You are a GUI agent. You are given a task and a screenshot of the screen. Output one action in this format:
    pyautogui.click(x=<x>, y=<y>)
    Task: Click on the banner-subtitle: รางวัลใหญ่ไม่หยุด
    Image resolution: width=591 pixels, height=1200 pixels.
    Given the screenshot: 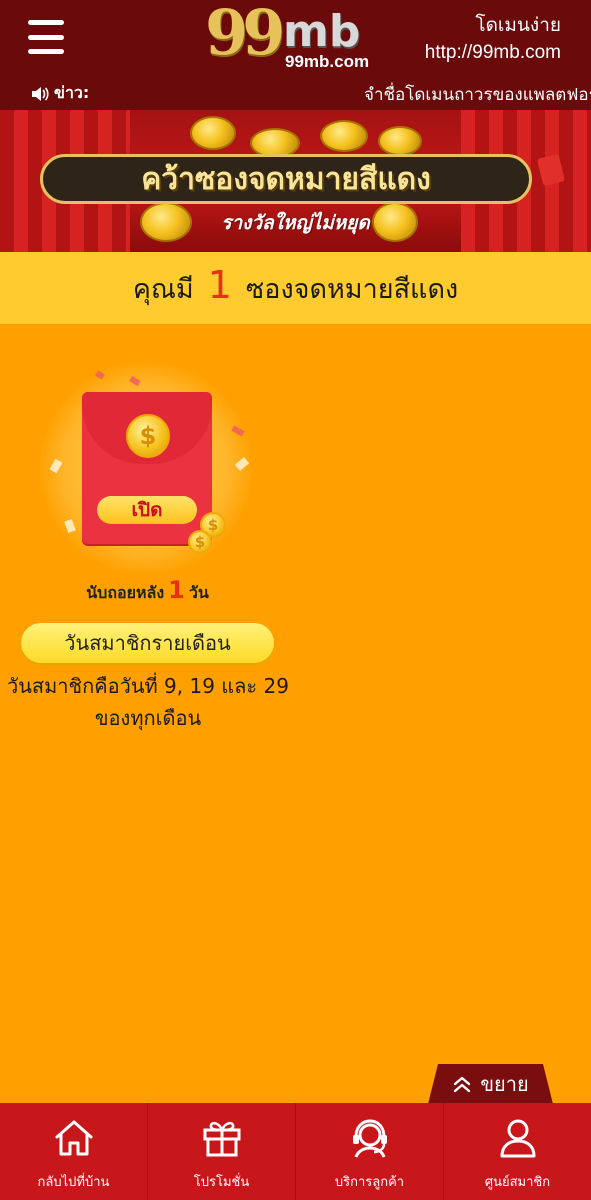 What is the action you would take?
    pyautogui.click(x=295, y=223)
    